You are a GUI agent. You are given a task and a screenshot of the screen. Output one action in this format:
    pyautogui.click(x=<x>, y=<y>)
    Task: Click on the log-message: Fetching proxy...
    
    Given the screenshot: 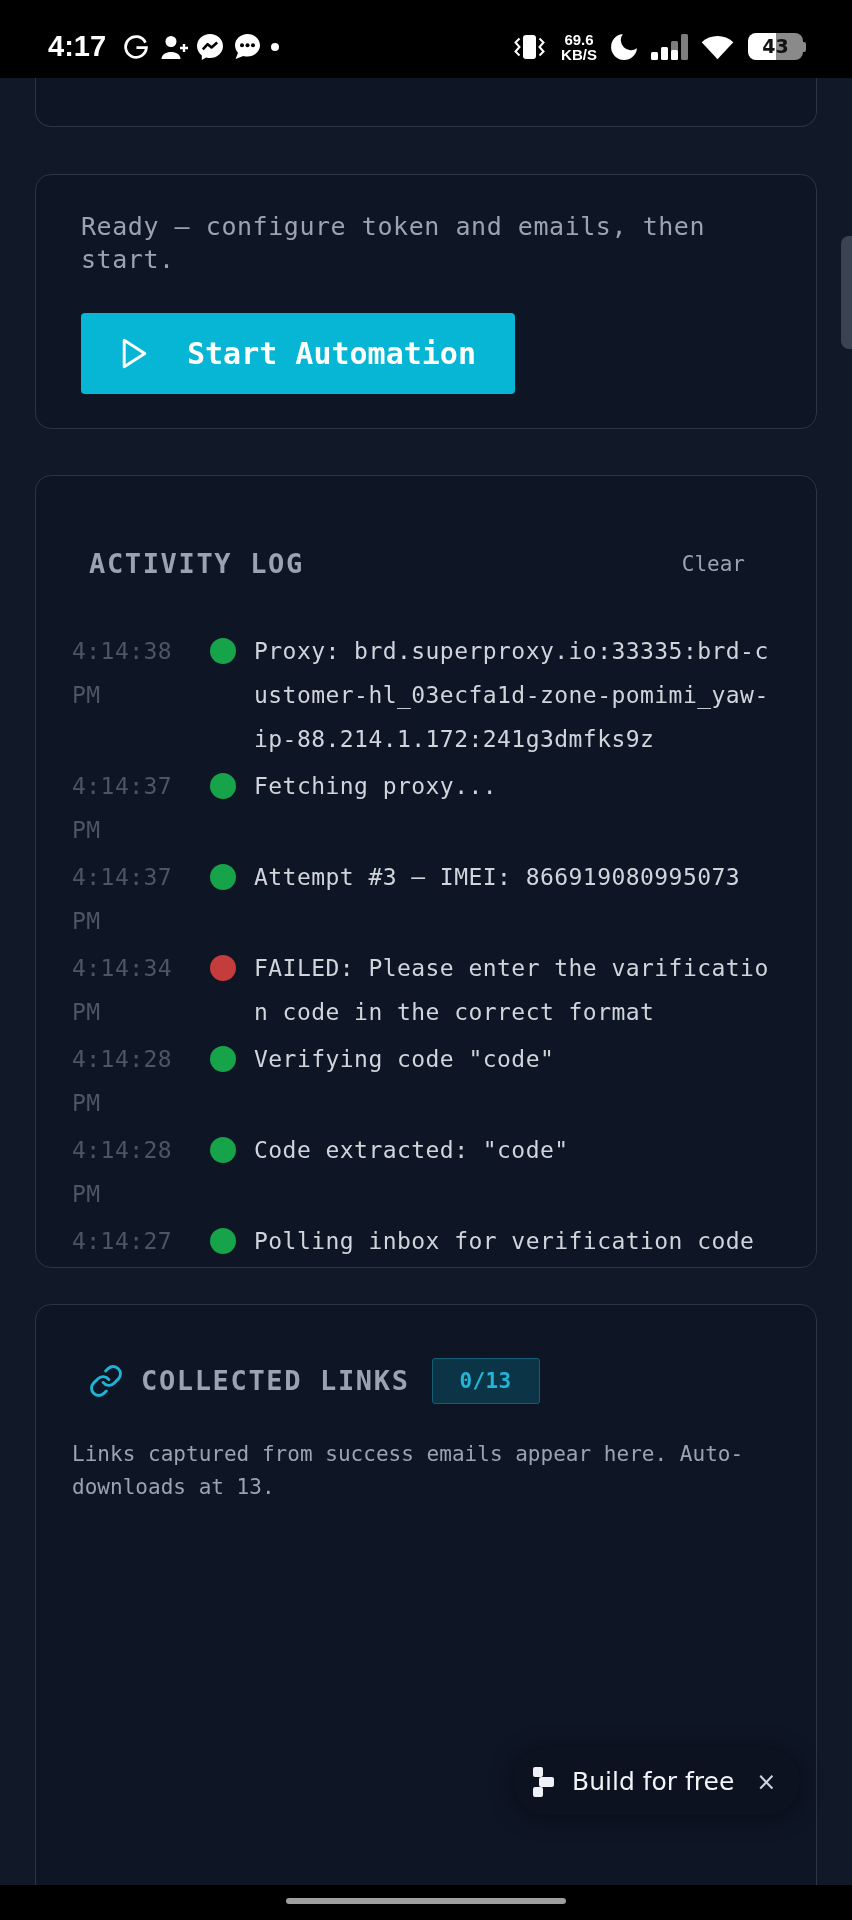 What is the action you would take?
    pyautogui.click(x=376, y=786)
    